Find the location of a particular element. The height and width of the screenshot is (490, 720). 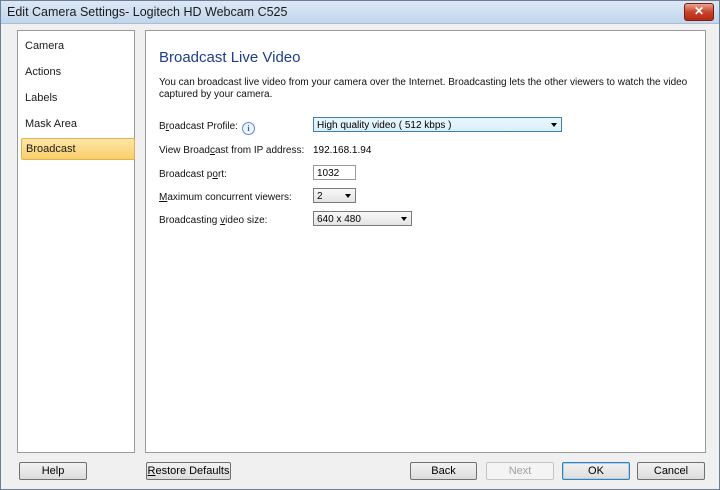

sidebar-item-actions: Actions is located at coordinates (77, 72).